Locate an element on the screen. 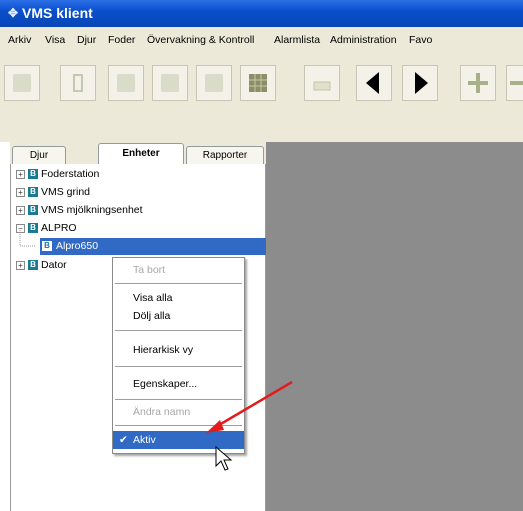  menu-item-dolj-alla: Dölj alla is located at coordinates (178, 316).